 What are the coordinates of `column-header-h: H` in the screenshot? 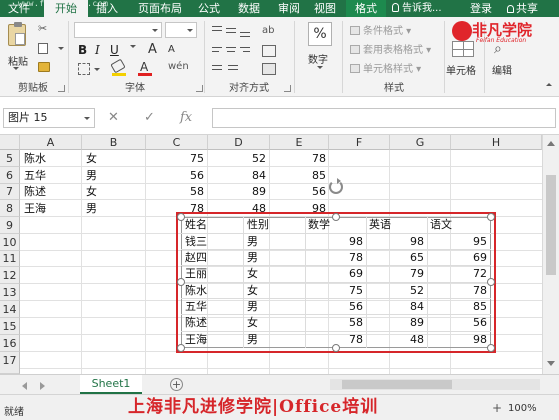 It's located at (496, 142).